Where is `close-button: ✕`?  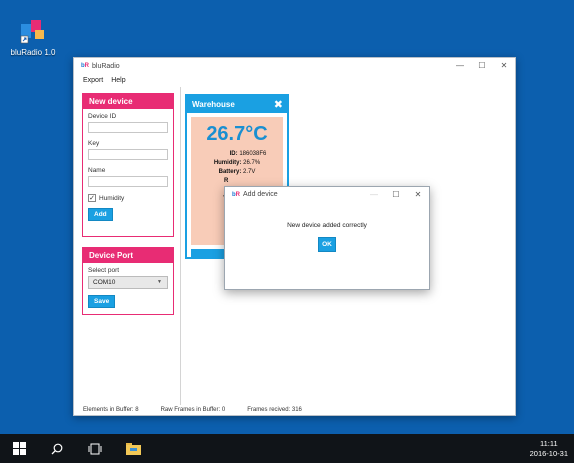
close-button: ✕ is located at coordinates (504, 66).